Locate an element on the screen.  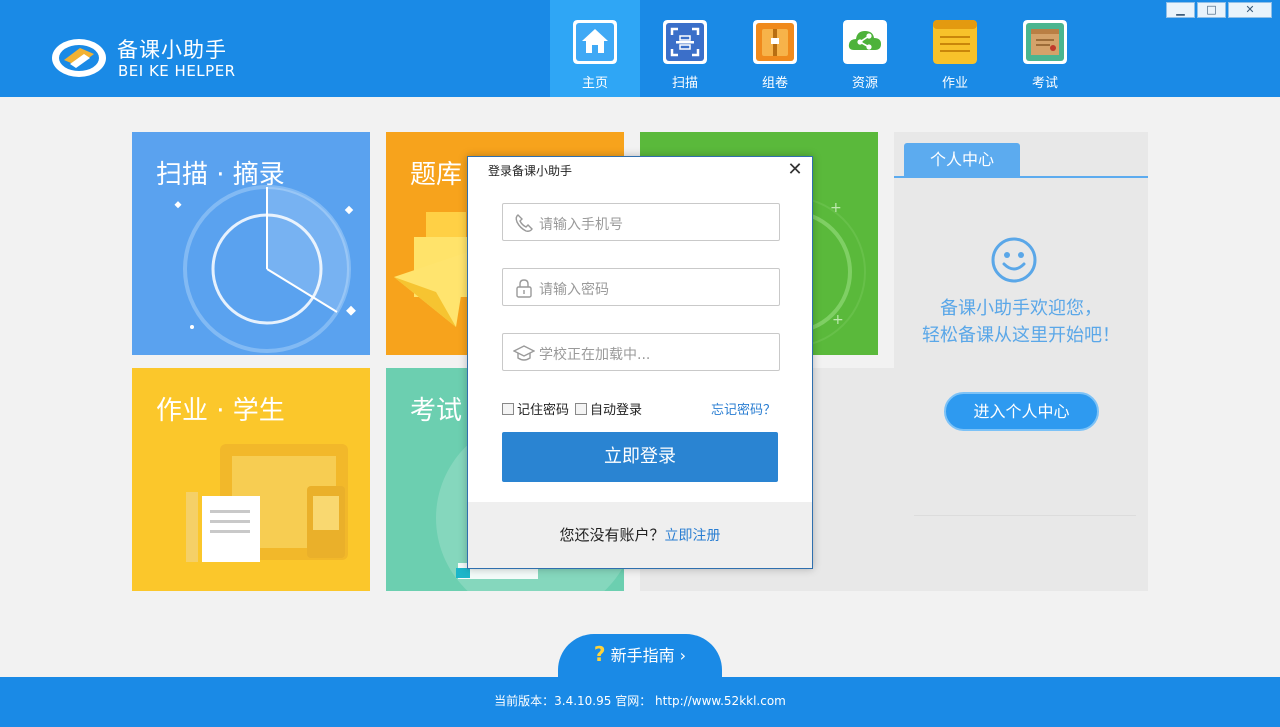
nav-home: 主页 is located at coordinates (595, 48).